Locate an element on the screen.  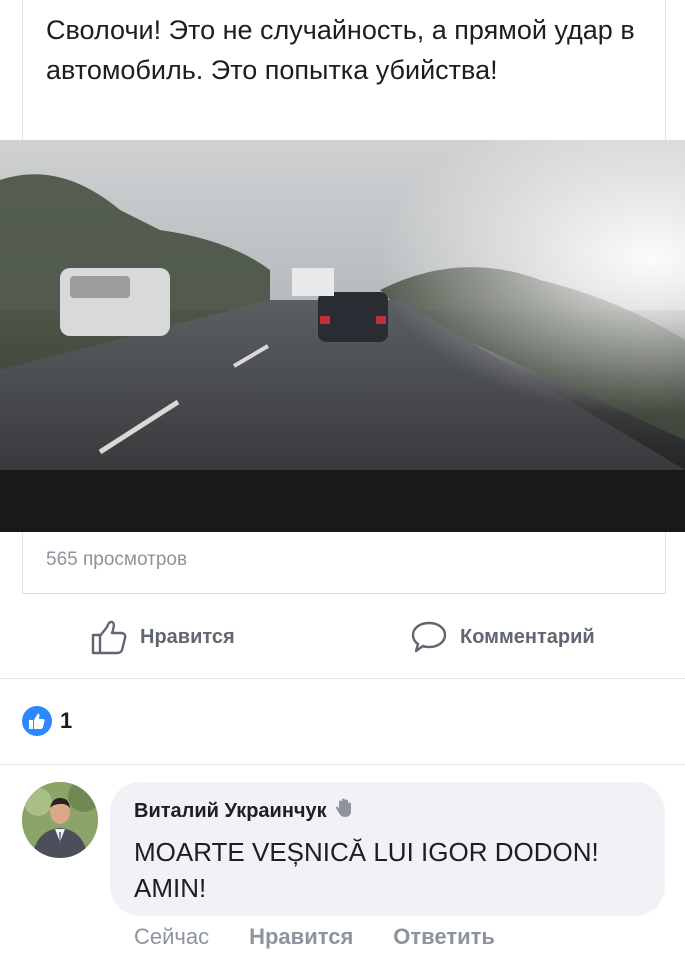
comment-reply-link: Ответить is located at coordinates (444, 937).